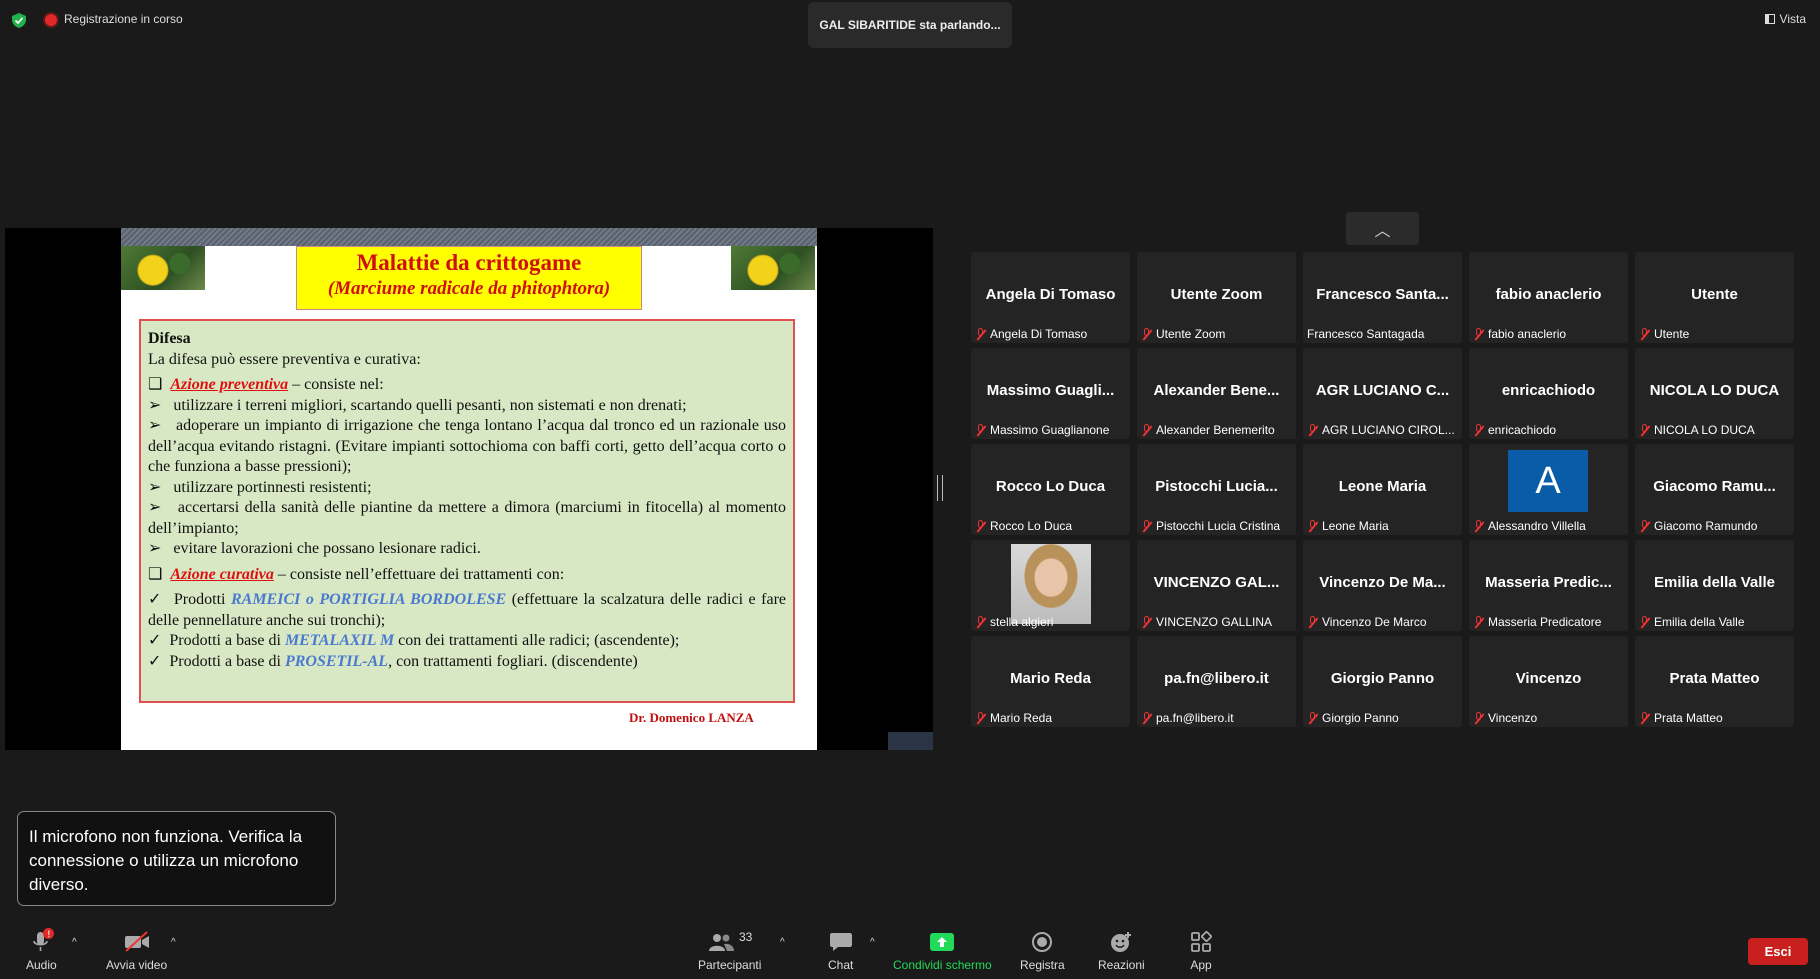  I want to click on participant-tile: Rocco Lo Duca Rocco Lo Duca, so click(1050, 489).